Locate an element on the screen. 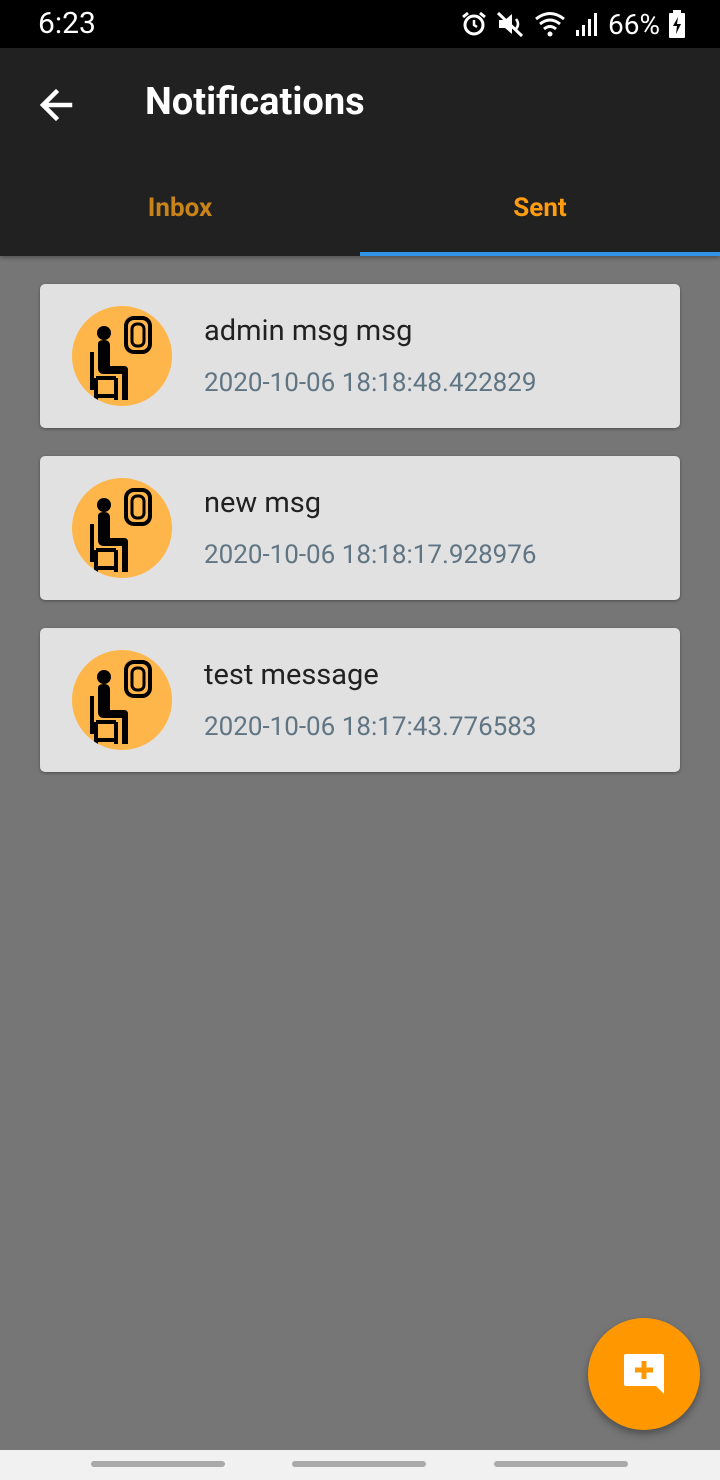  system-nav-bar is located at coordinates (360, 1465).